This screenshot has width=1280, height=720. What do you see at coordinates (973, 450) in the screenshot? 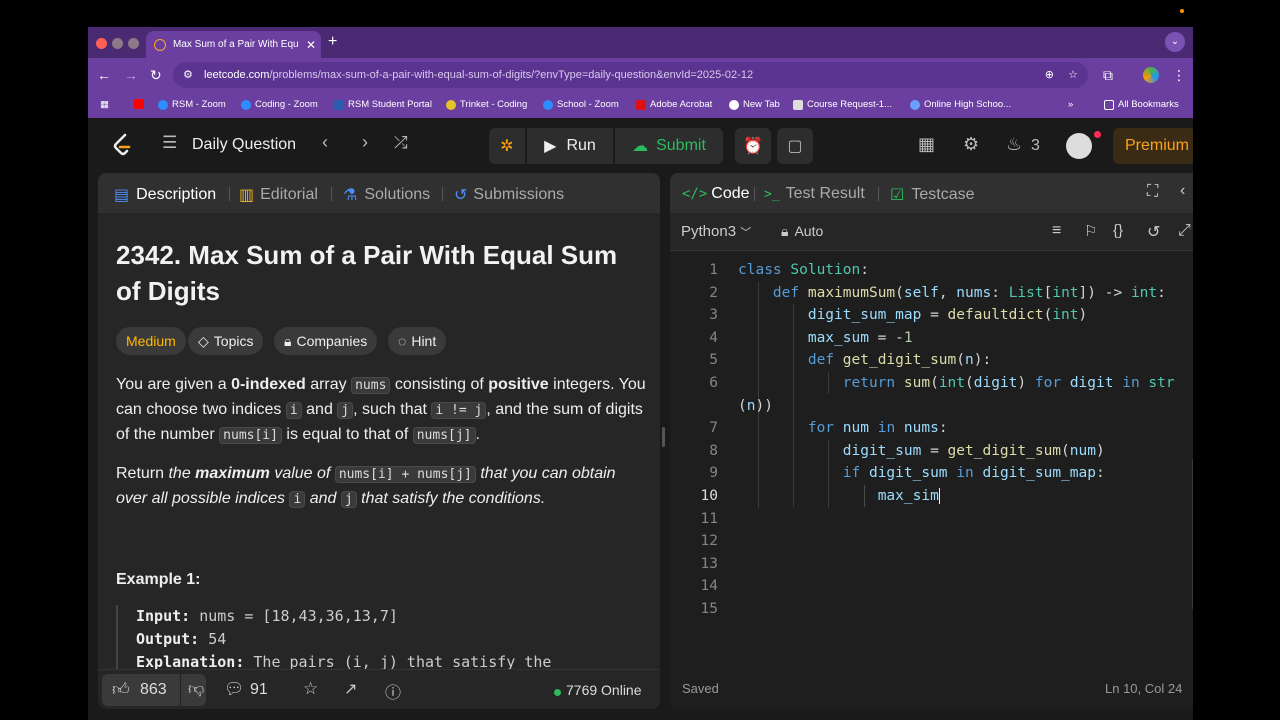
I see `code-line: digit_sum = get_digit_sum(num)` at bounding box center [973, 450].